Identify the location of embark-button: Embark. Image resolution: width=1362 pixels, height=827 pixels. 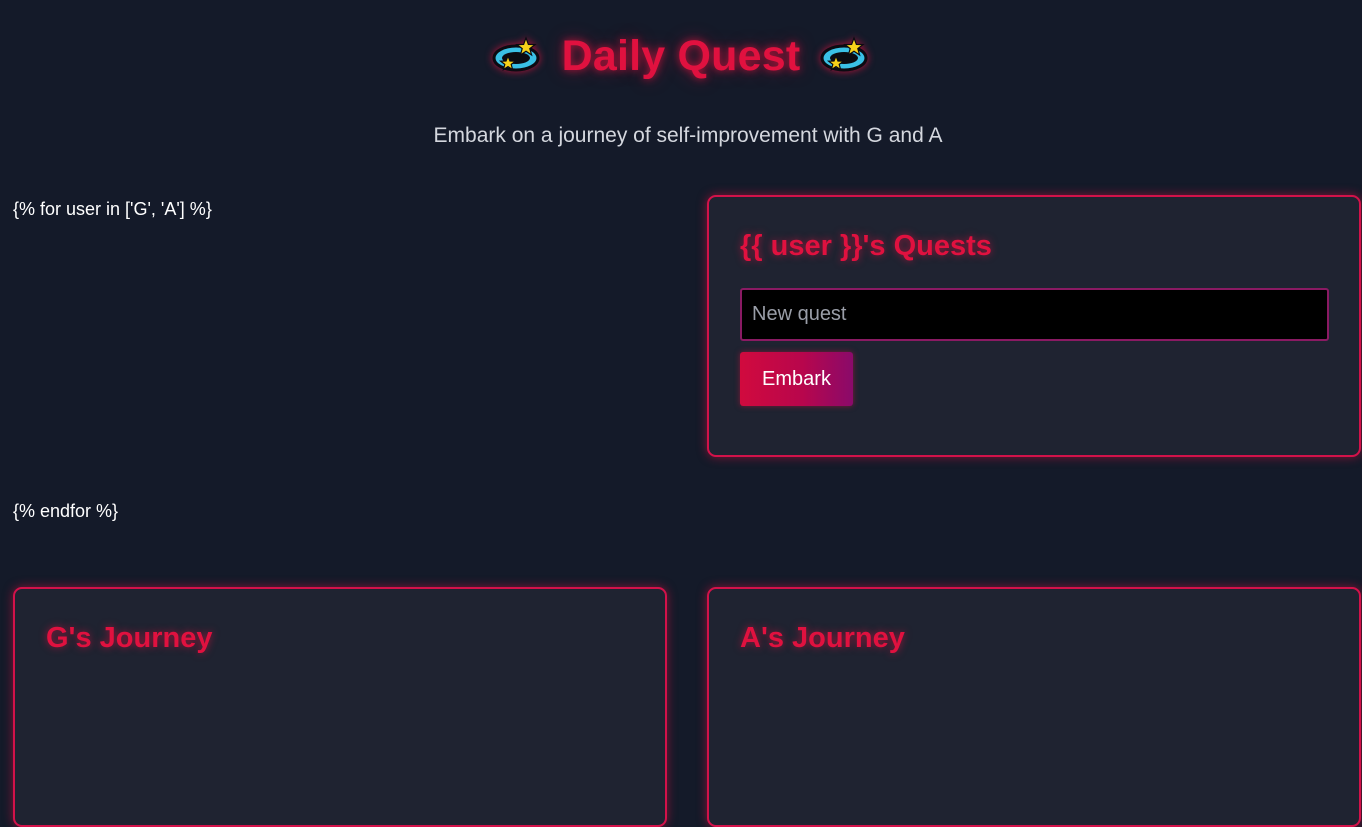
(796, 379).